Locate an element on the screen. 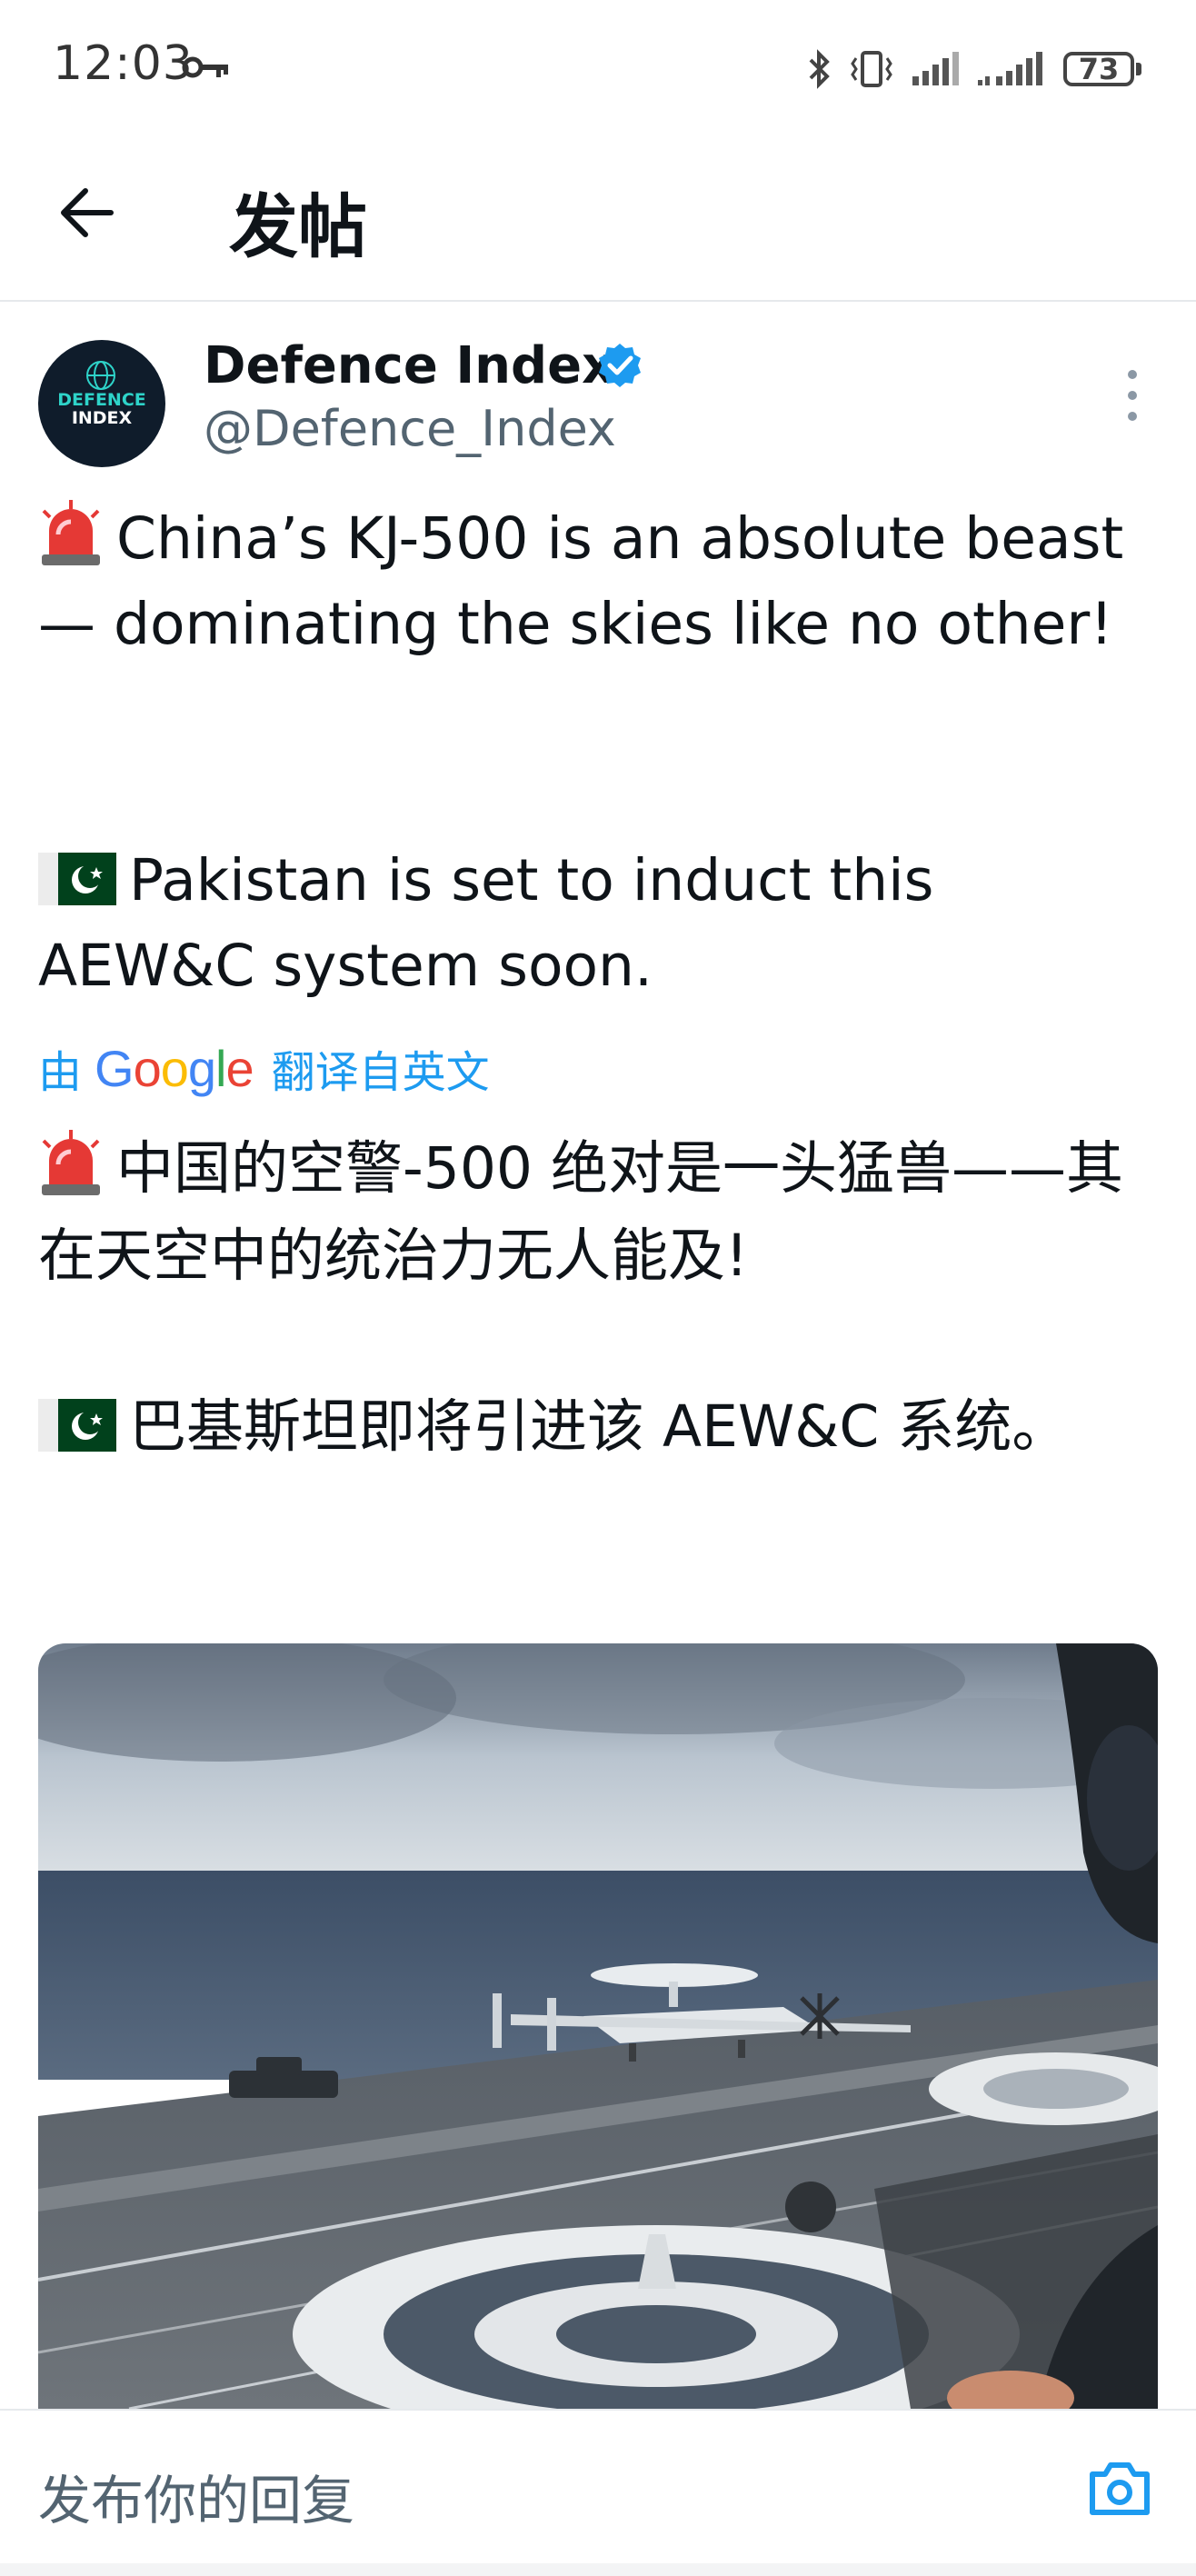 This screenshot has width=1196, height=2576. tweet-text-translated: 中国的空警-500 绝对是一头猛兽——其在天空中的统治力无人能及! is located at coordinates (597, 1212).